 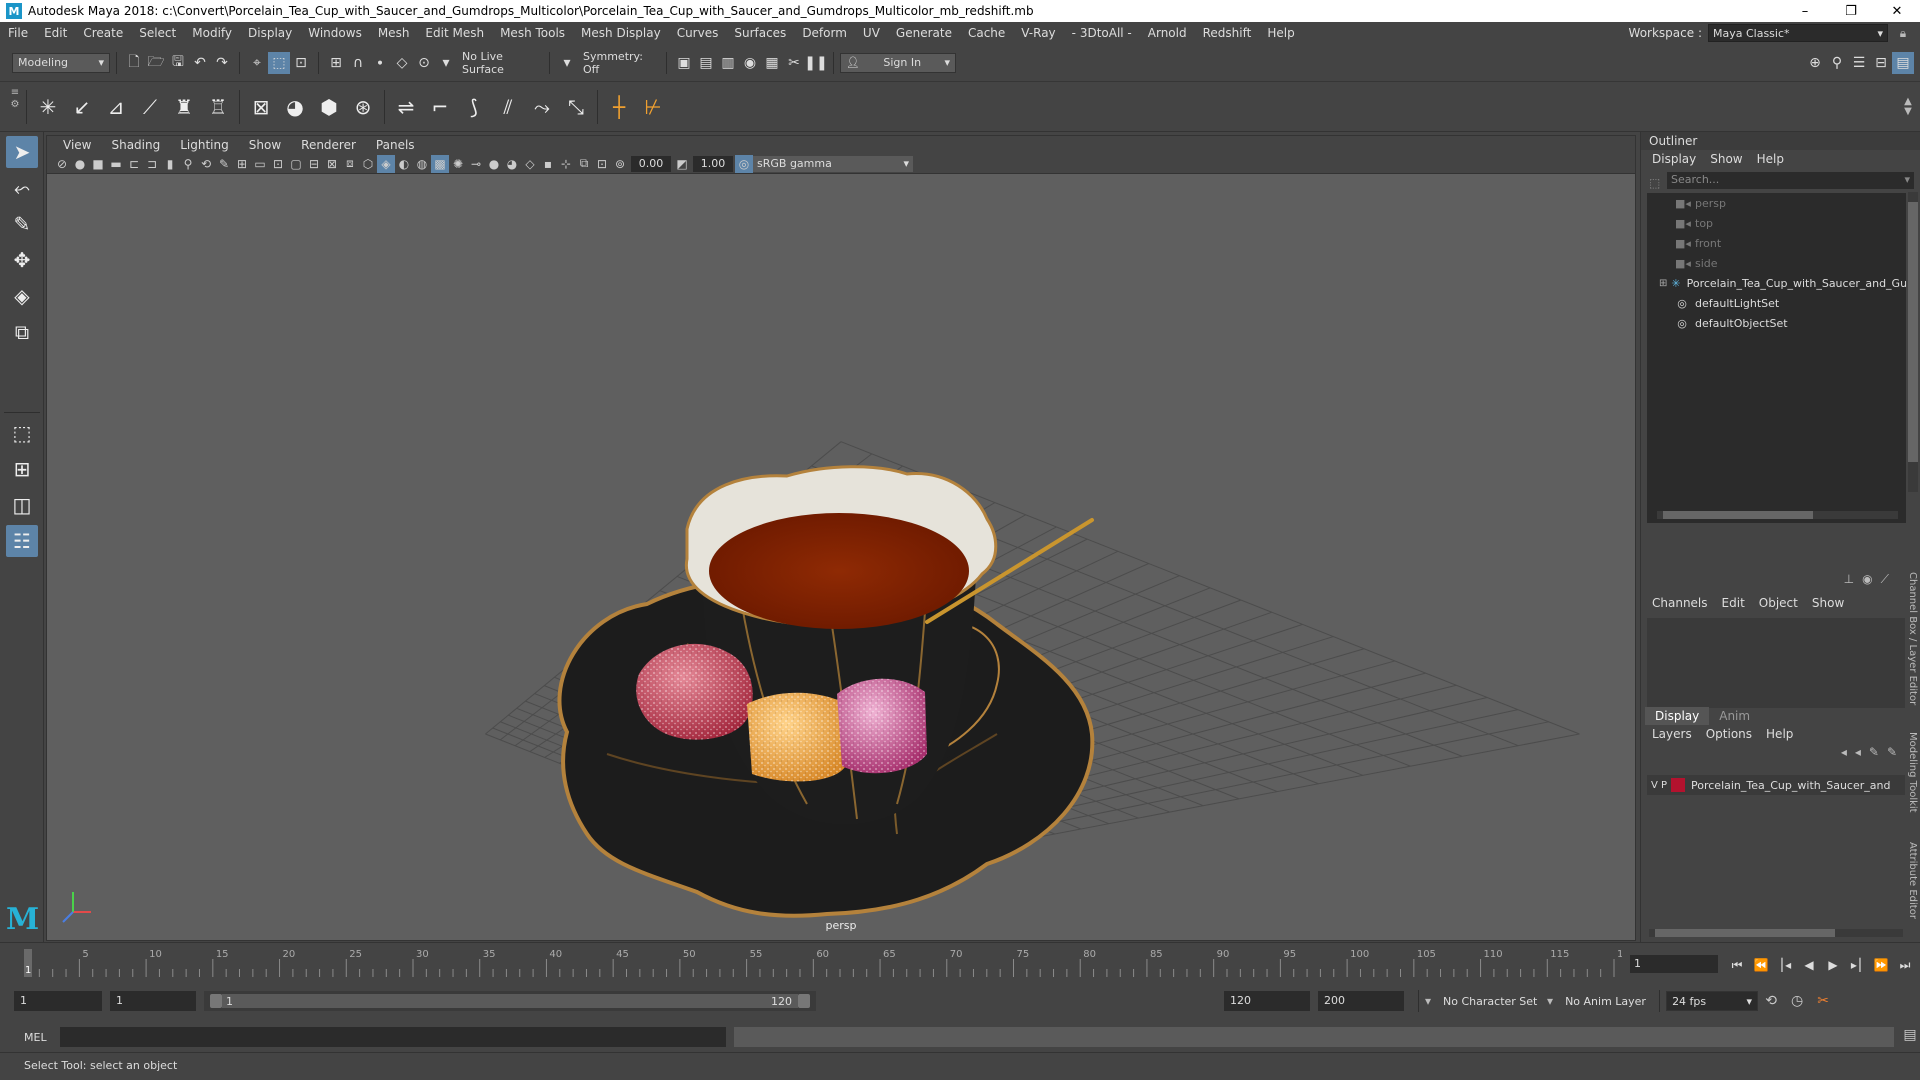 I want to click on maximize-button: ❐, so click(x=1851, y=11).